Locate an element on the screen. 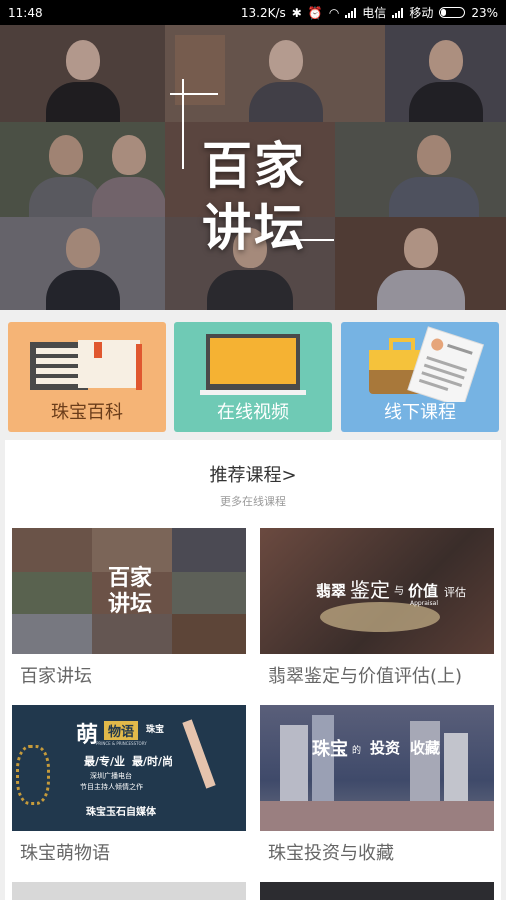  thumb-text: 最/时/尚 is located at coordinates (153, 761).